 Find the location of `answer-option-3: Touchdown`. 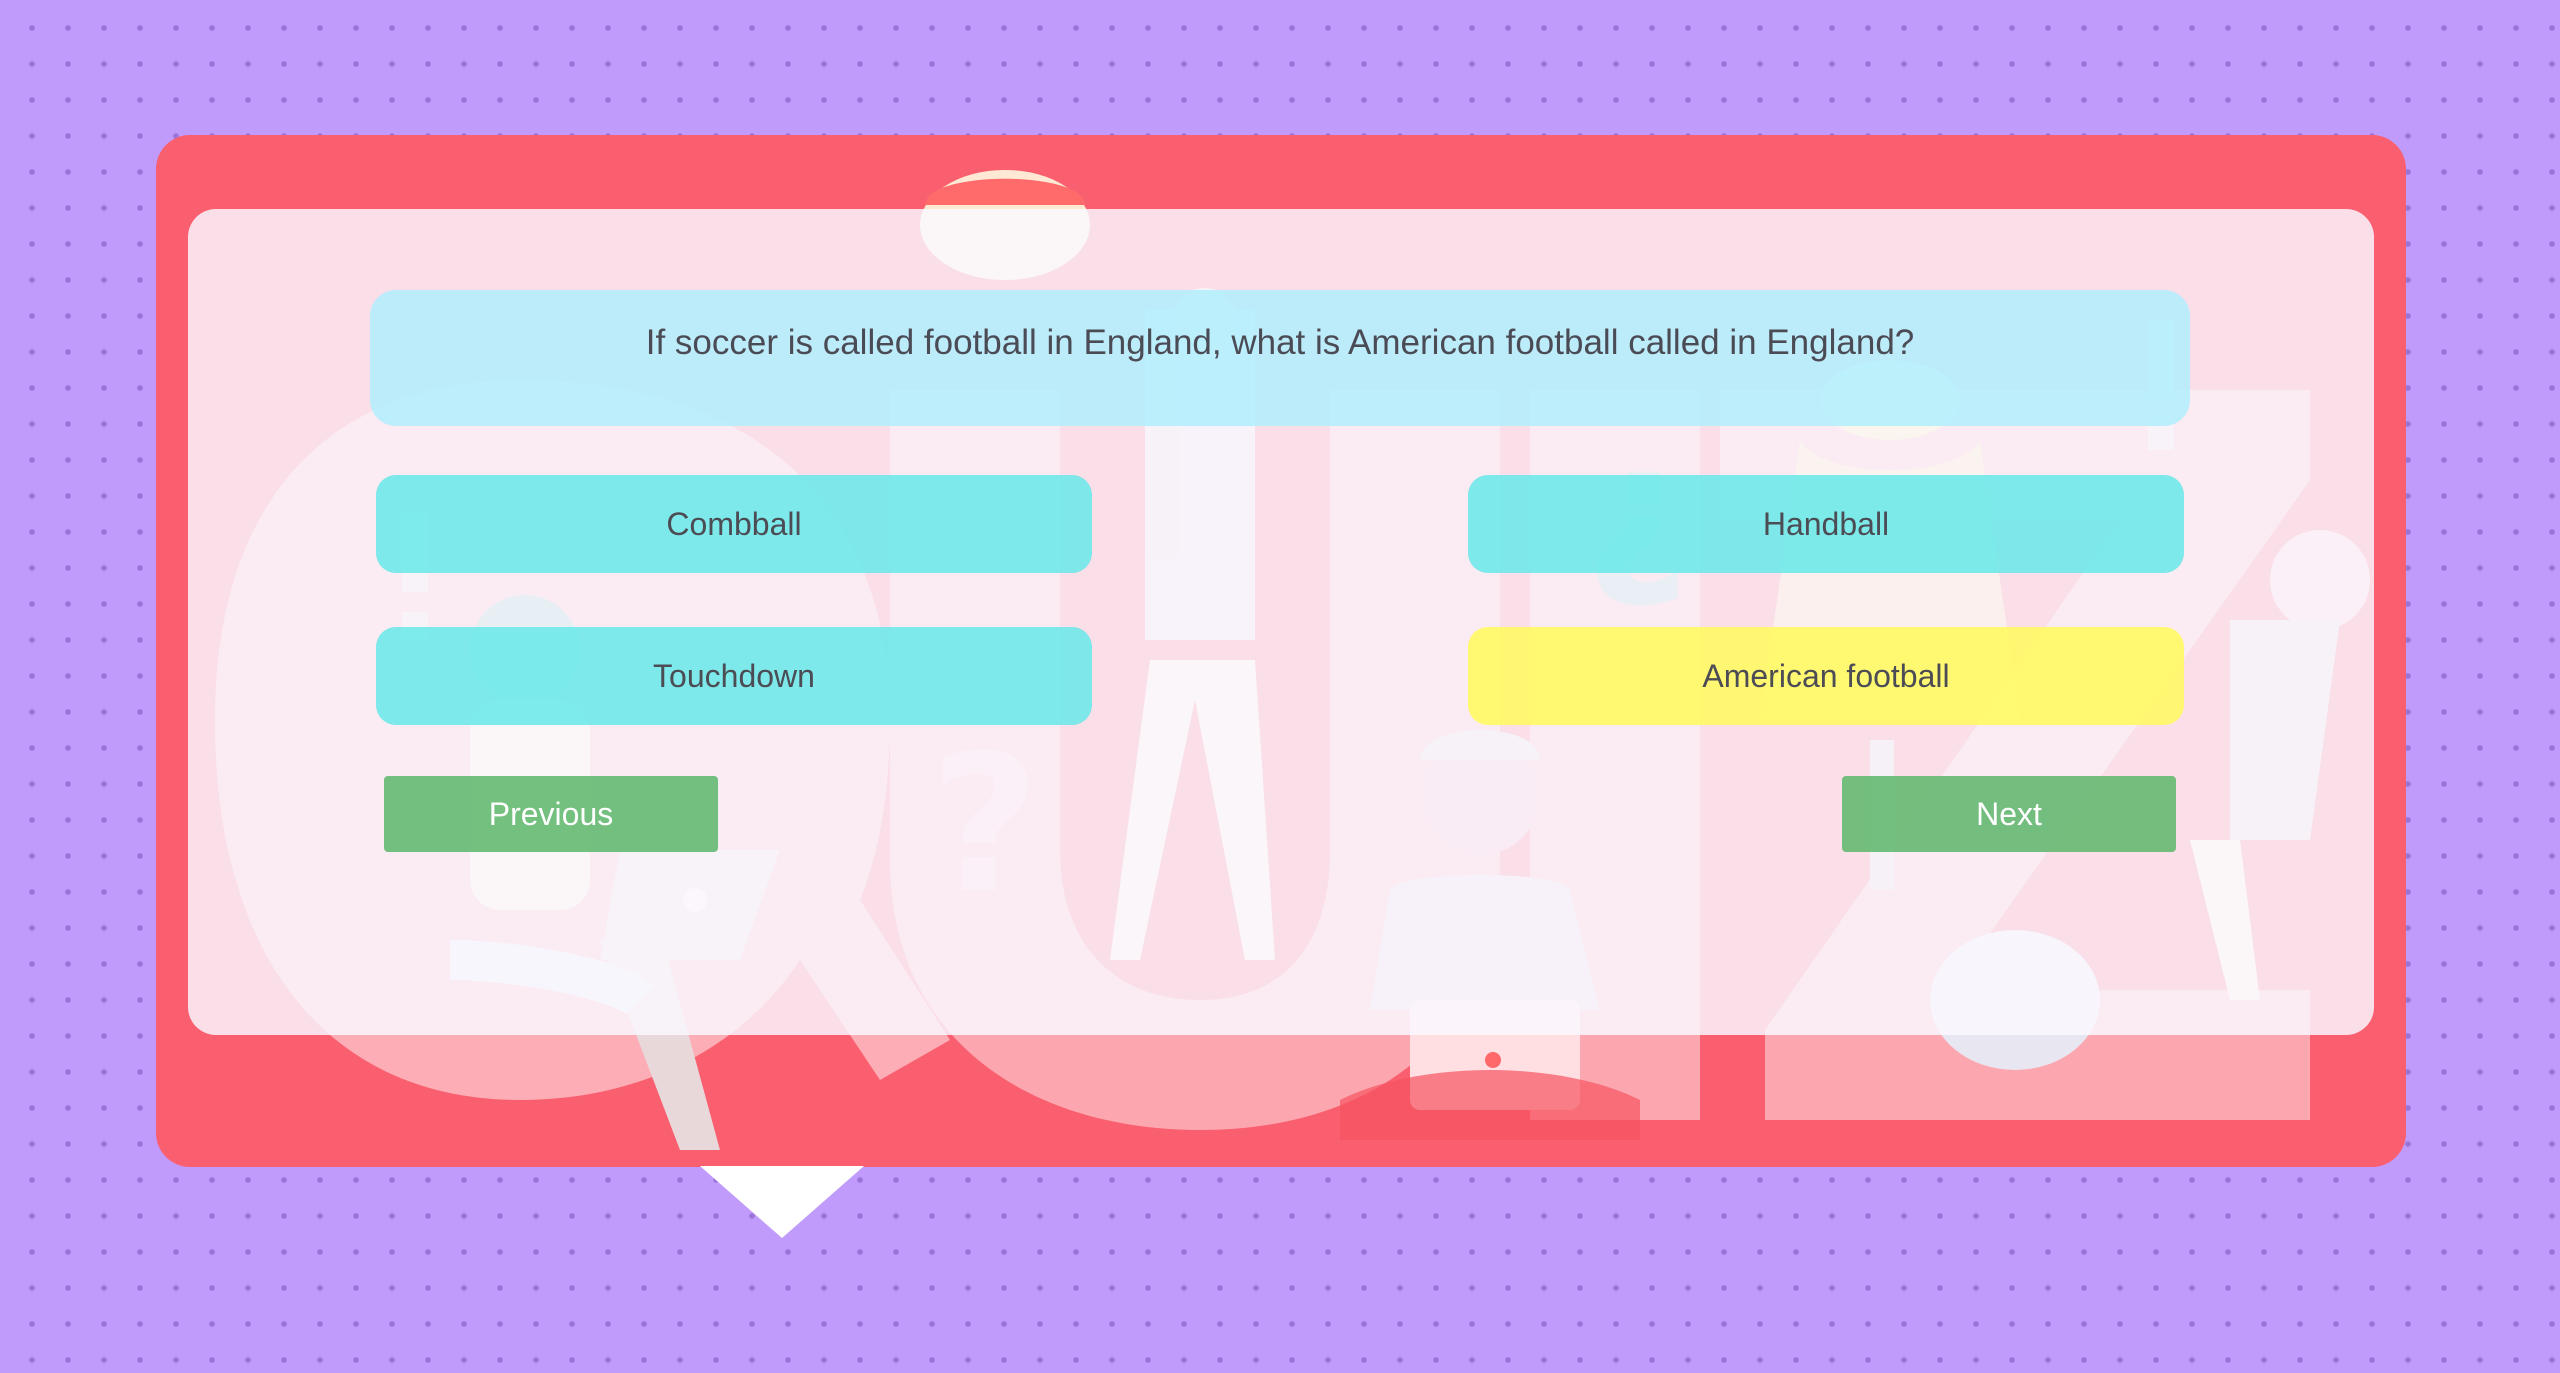

answer-option-3: Touchdown is located at coordinates (734, 676).